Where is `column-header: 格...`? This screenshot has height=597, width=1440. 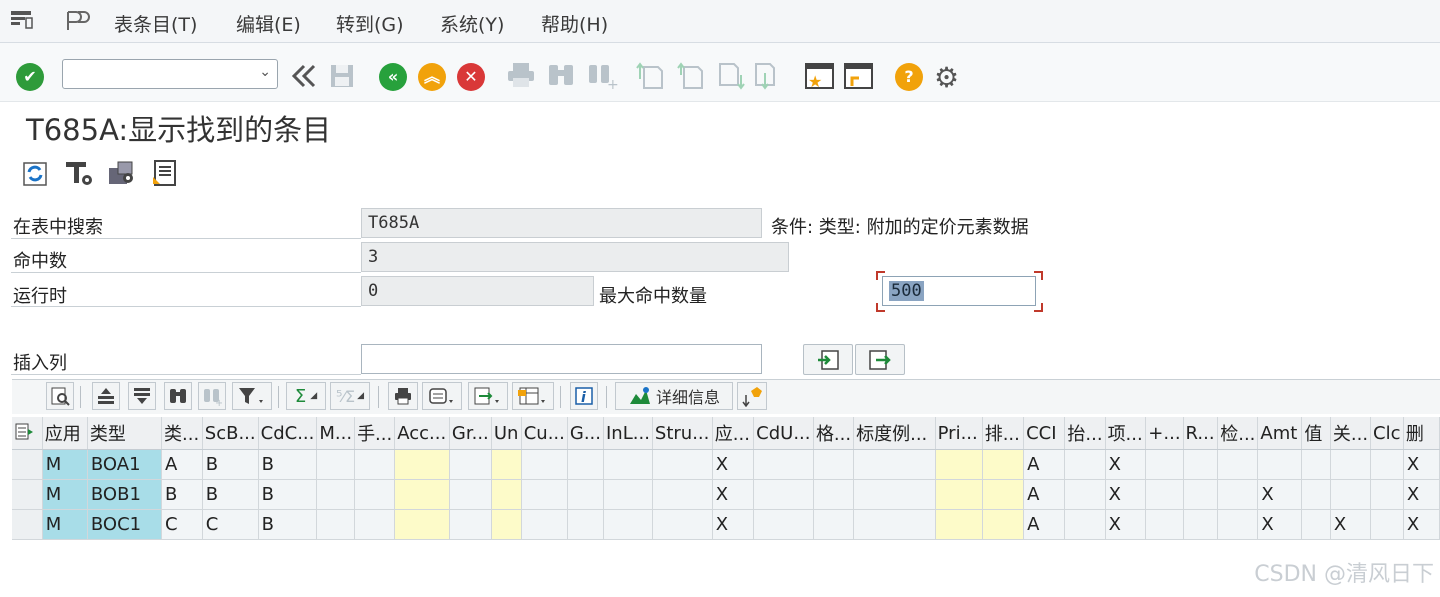 column-header: 格... is located at coordinates (834, 433).